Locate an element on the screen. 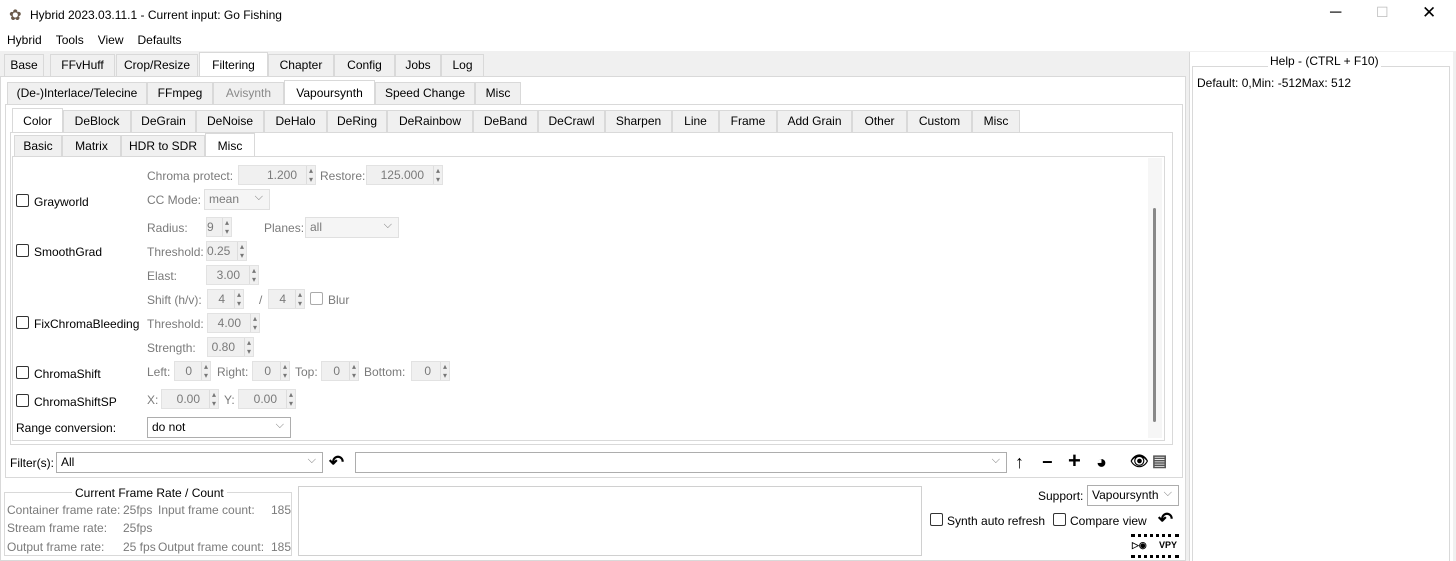 This screenshot has width=1456, height=561. grayworld-checkbox is located at coordinates (22, 200).